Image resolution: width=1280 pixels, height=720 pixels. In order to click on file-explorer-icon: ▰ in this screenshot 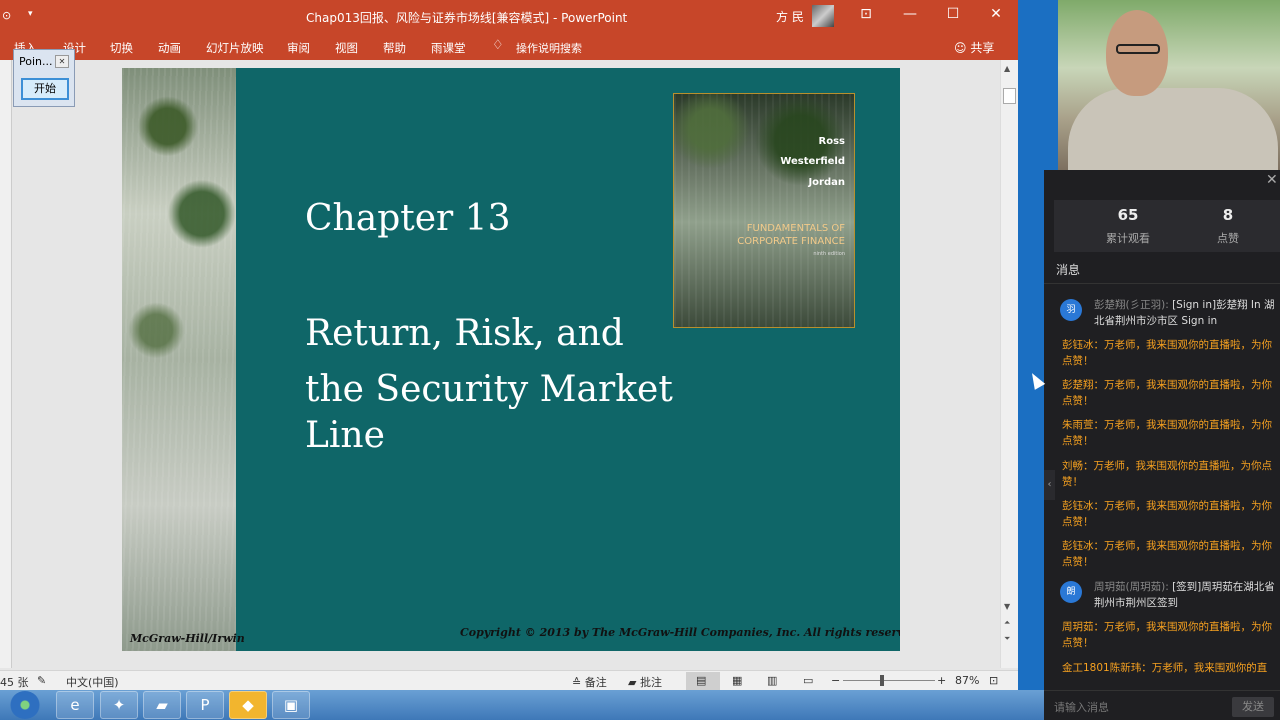, I will do `click(162, 705)`.